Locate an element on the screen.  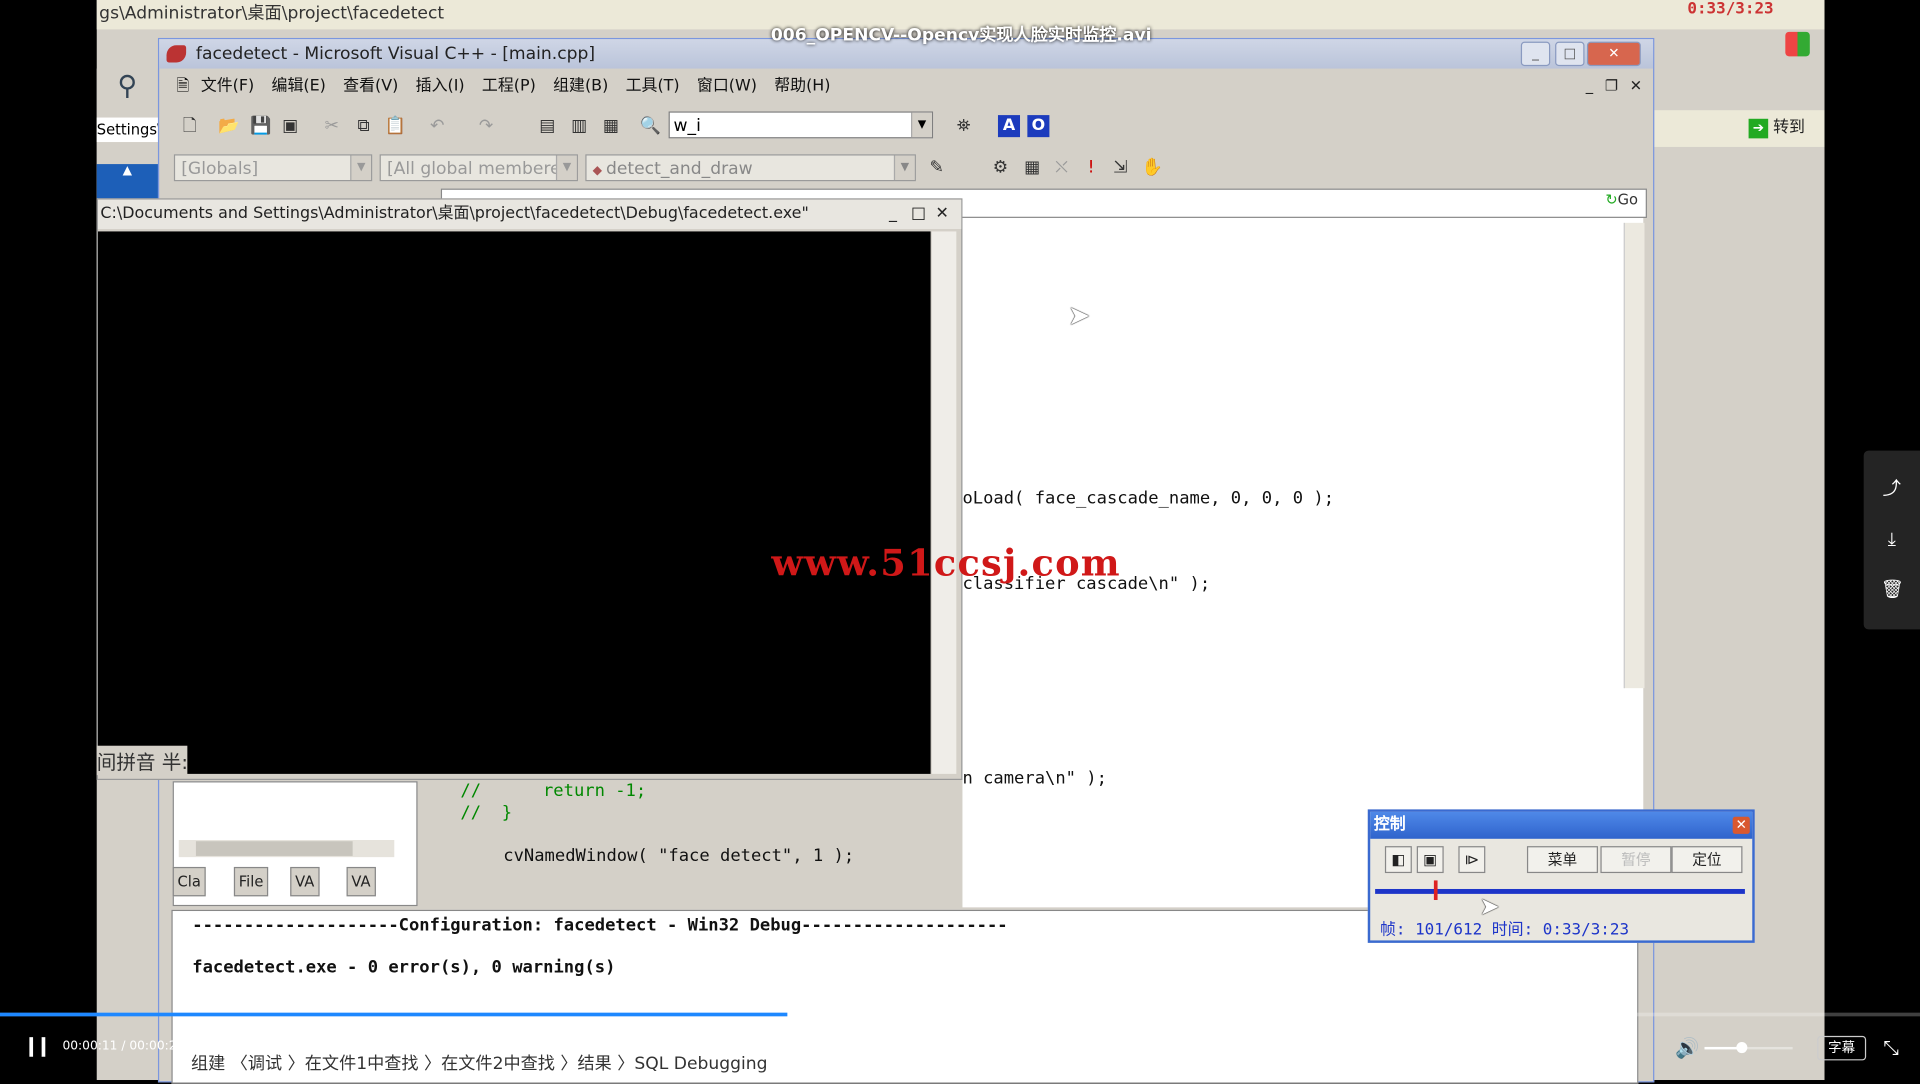
paste-icon: 📋 is located at coordinates (395, 126).